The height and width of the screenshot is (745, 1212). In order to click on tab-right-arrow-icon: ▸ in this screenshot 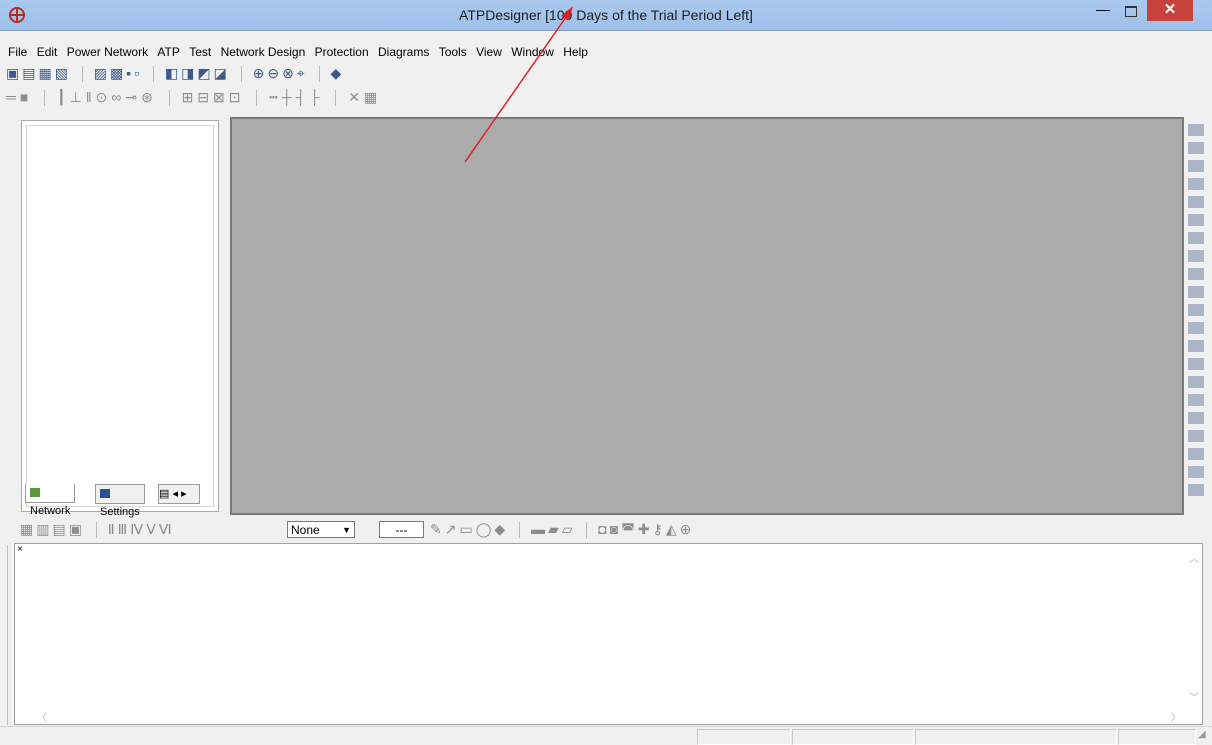, I will do `click(184, 494)`.